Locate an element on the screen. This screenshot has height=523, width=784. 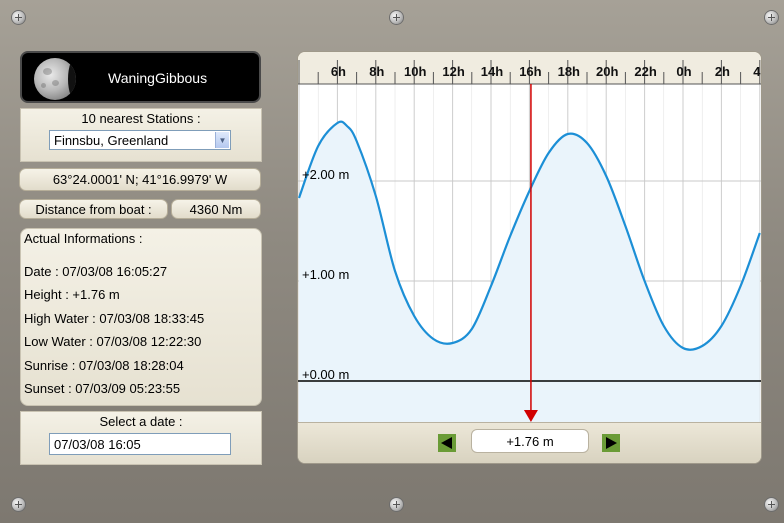
x-tick-label: 20h is located at coordinates (607, 71).